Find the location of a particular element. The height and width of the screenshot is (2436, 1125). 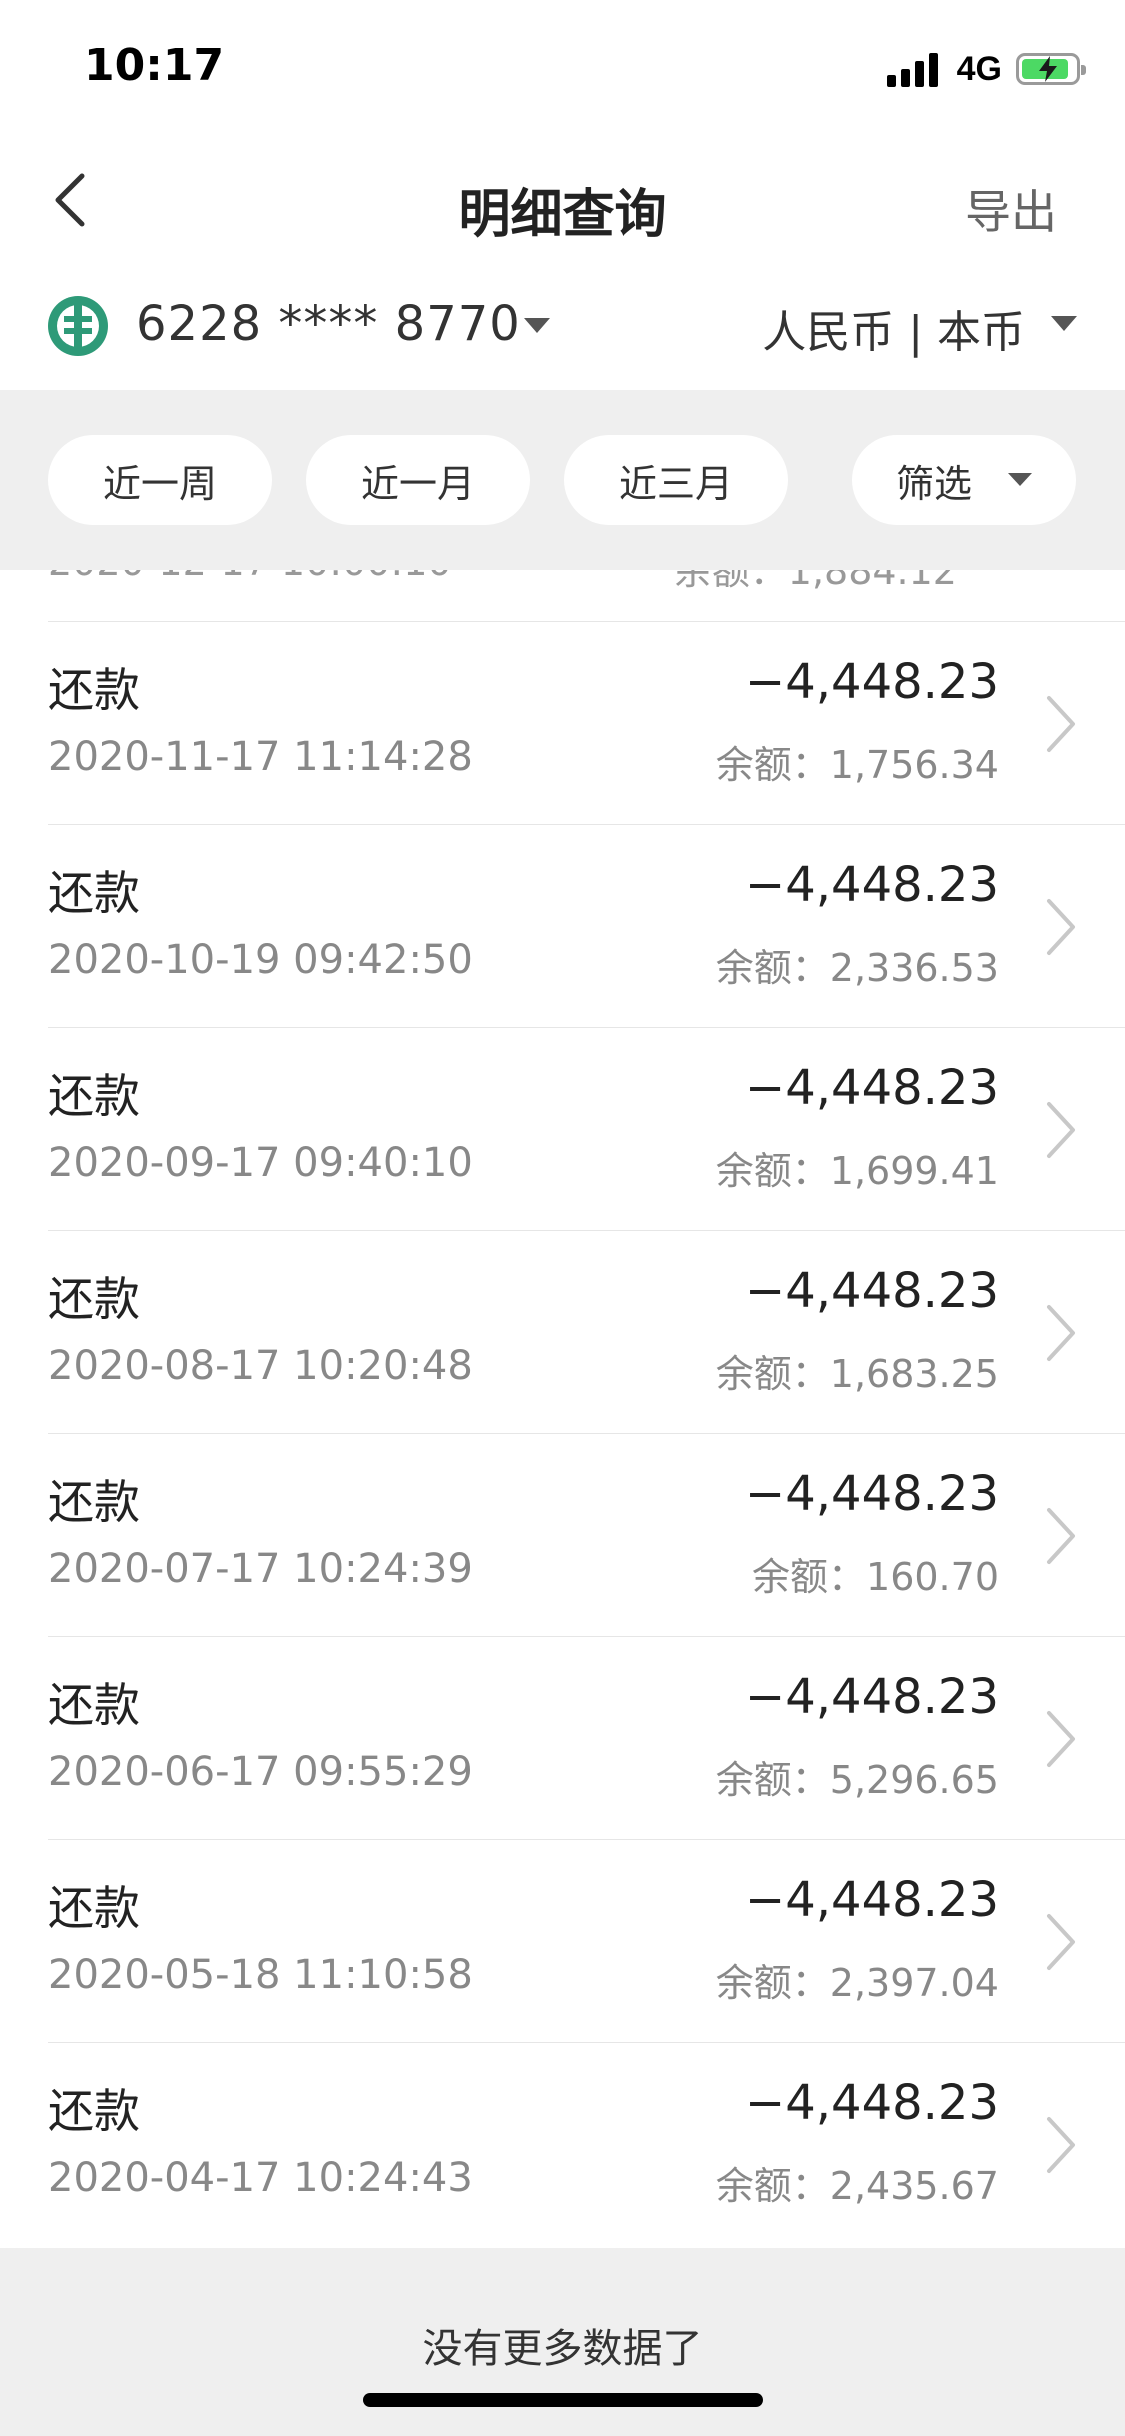

filter-bar: 近一周 近一月 近三月 筛选 is located at coordinates (562, 480).